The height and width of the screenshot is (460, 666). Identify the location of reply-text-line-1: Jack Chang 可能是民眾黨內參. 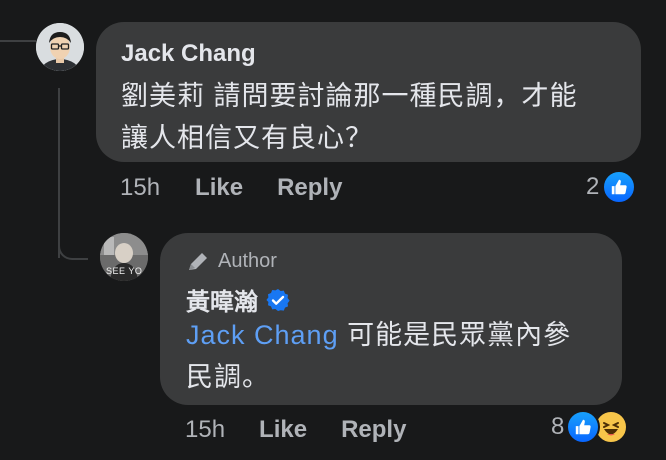
(401, 335).